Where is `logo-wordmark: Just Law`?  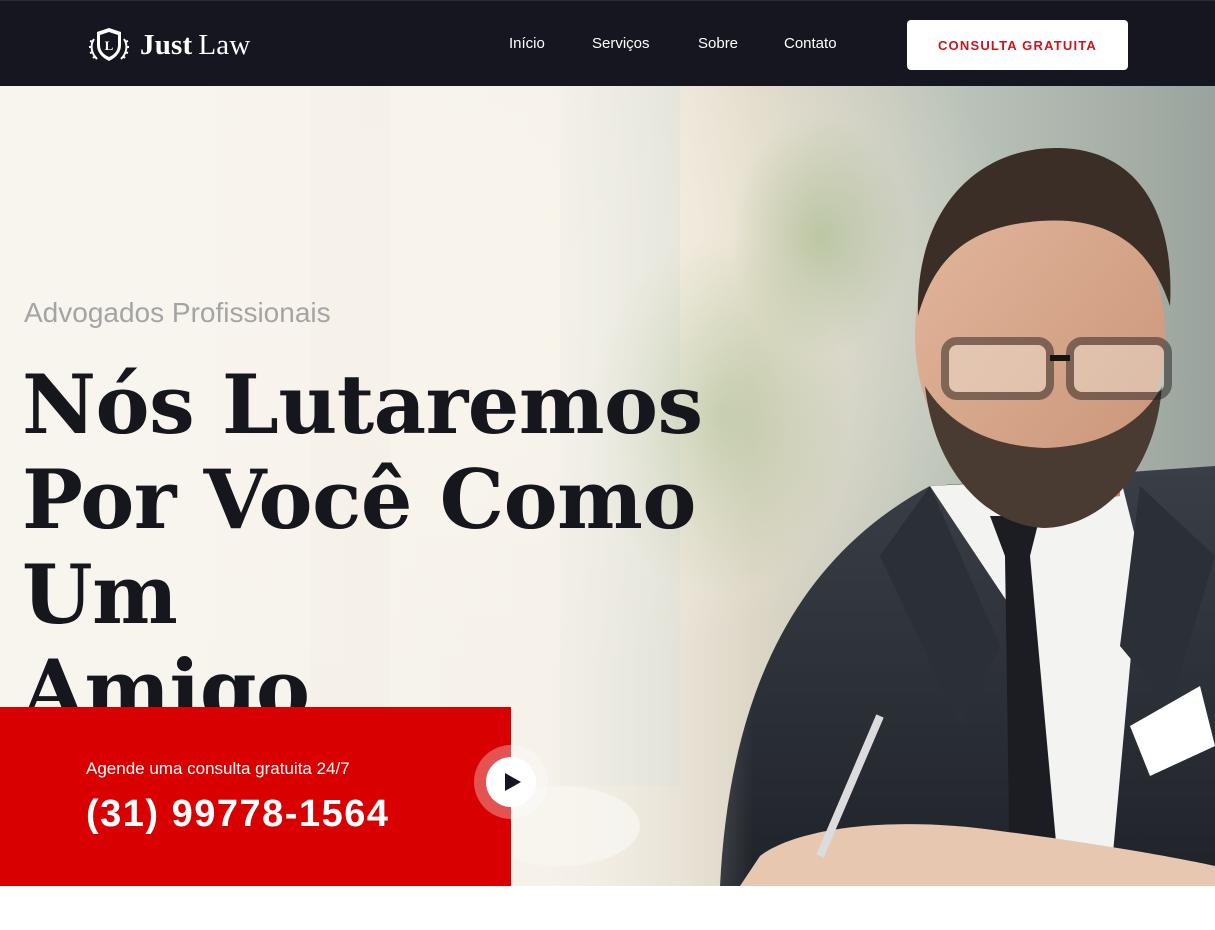 logo-wordmark: Just Law is located at coordinates (195, 45).